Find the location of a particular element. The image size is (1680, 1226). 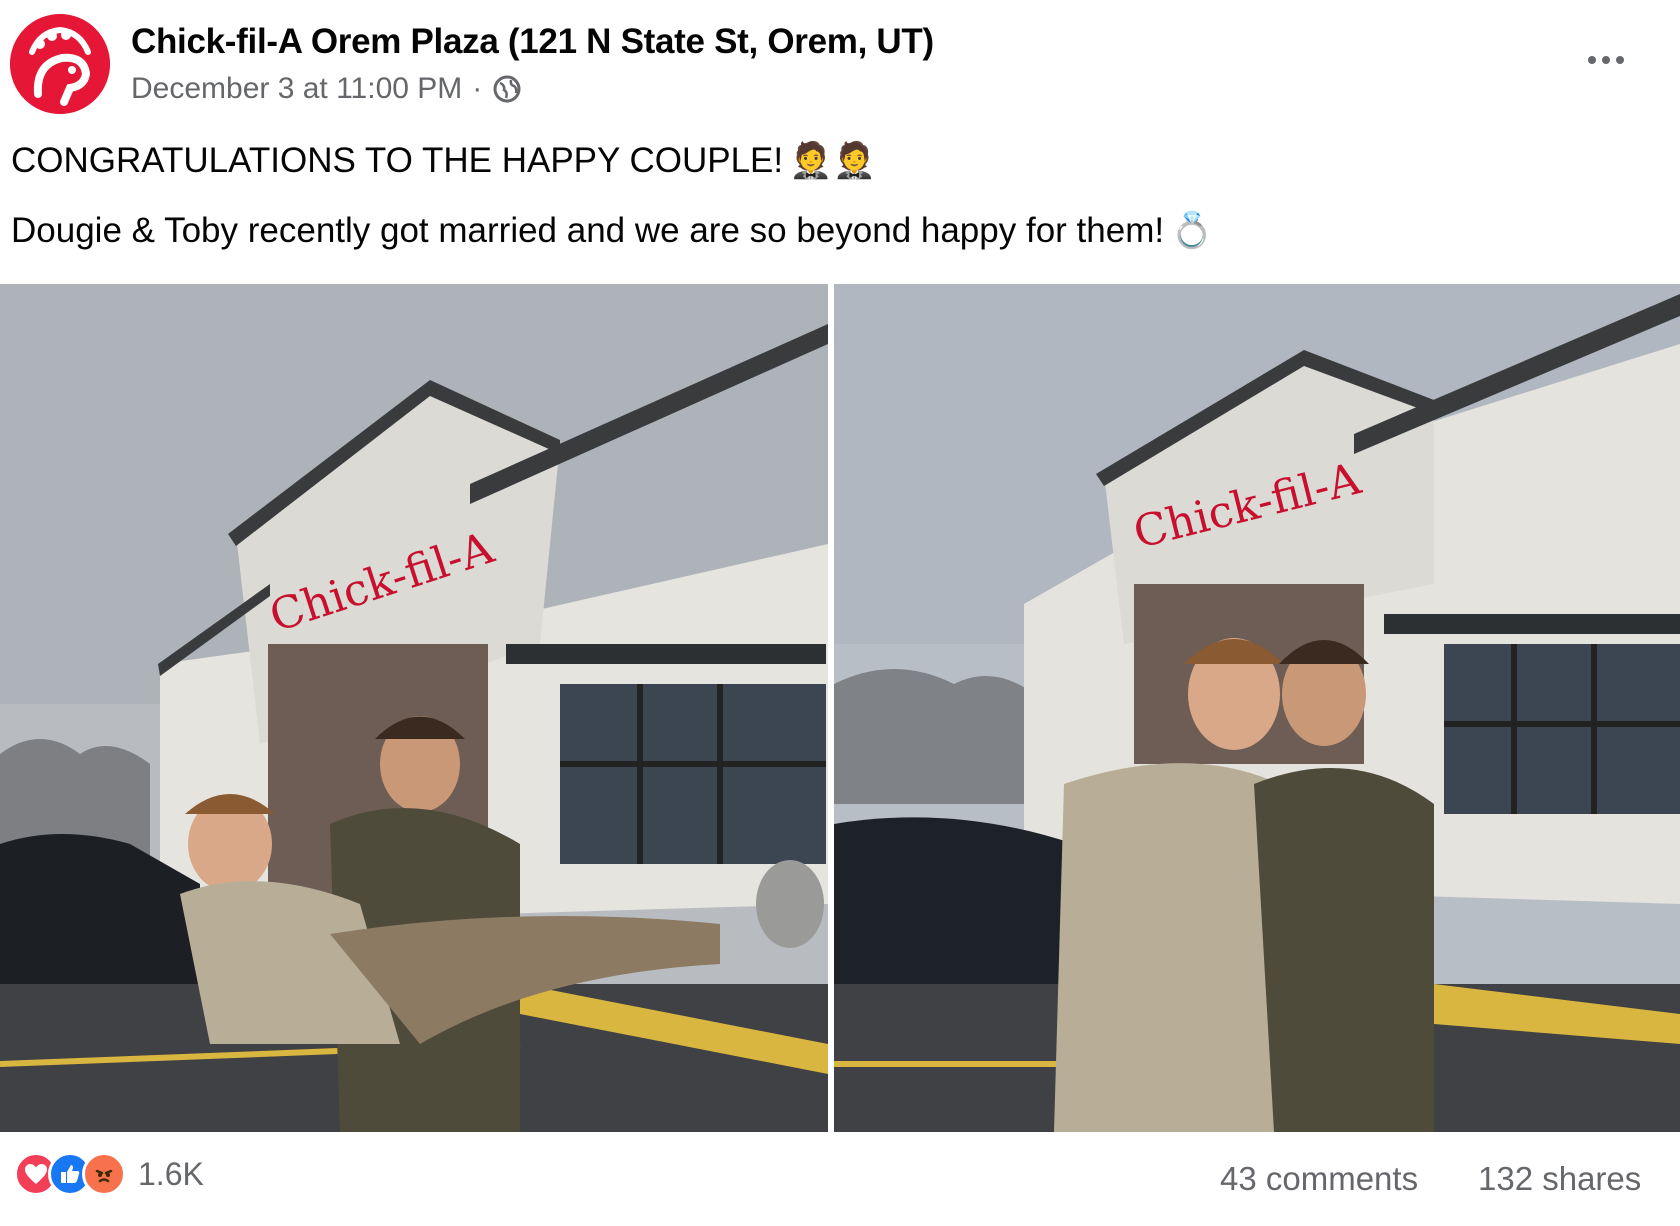

globe-icon is located at coordinates (507, 89).